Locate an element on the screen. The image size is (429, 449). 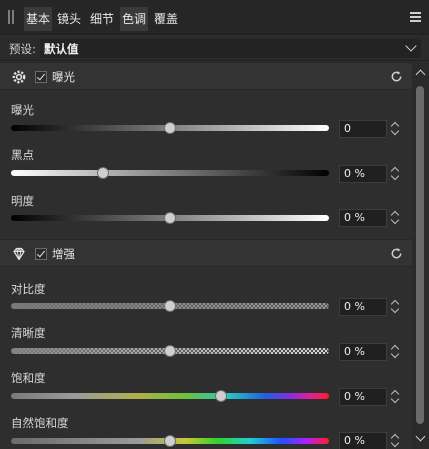
vibrance-stepper is located at coordinates (395, 440).